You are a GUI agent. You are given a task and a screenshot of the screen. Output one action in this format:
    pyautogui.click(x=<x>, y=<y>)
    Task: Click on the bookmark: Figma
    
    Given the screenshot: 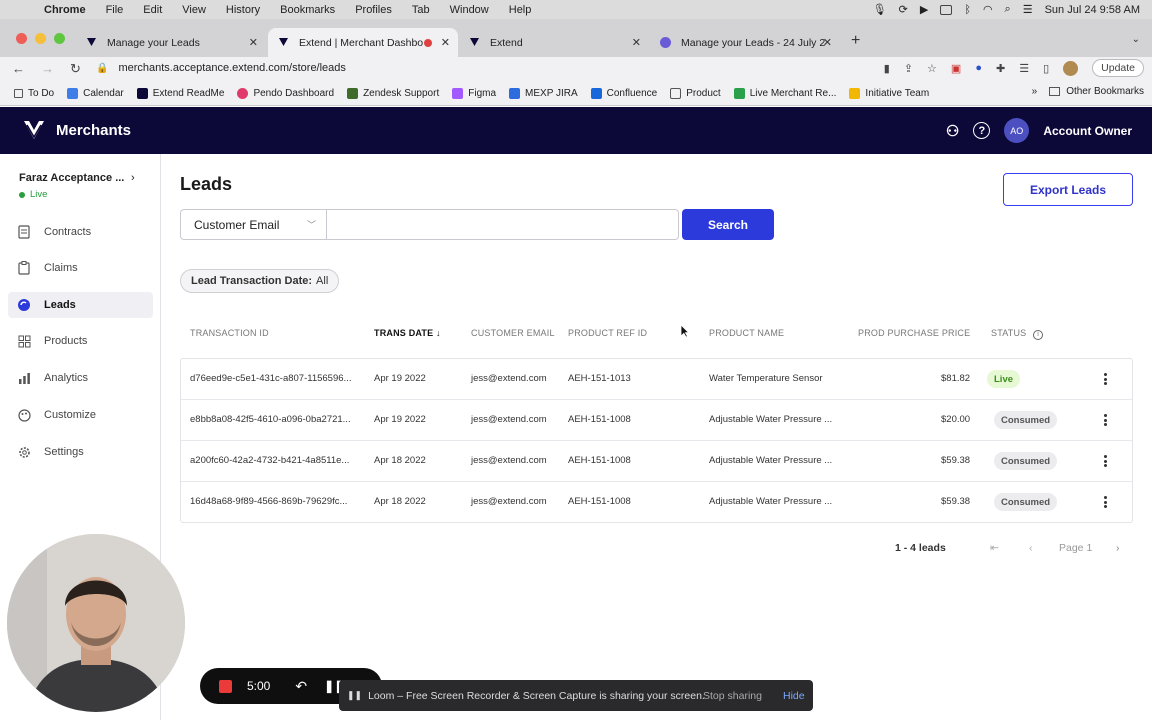 What is the action you would take?
    pyautogui.click(x=474, y=93)
    